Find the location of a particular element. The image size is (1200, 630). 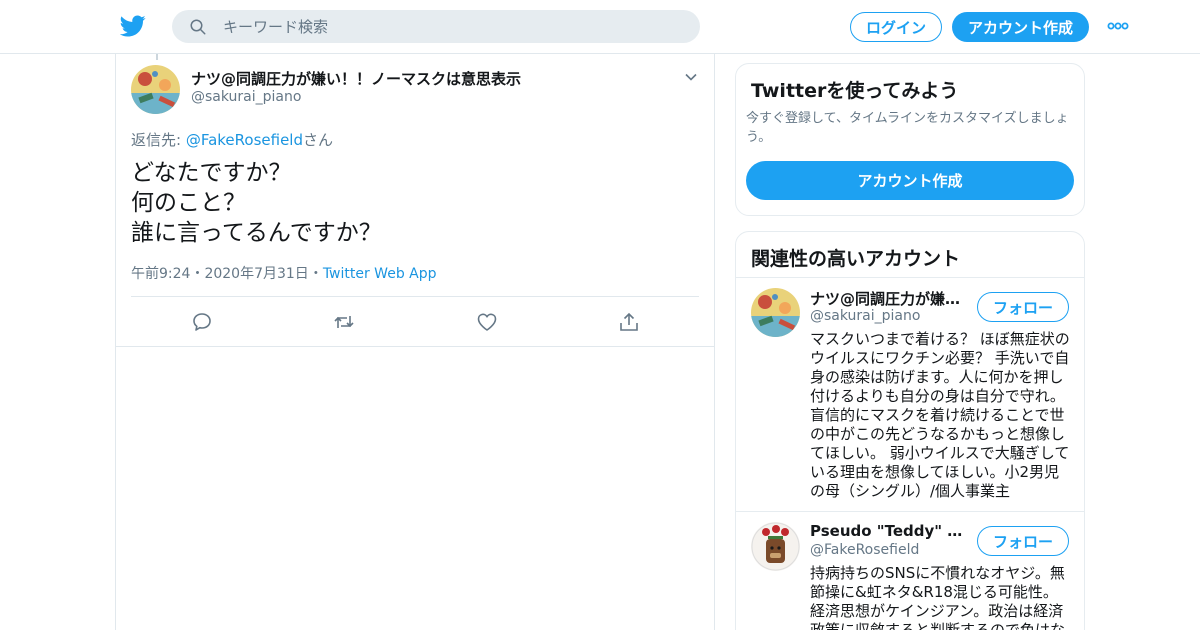

signup-card-title: Twitterを使ってみよう is located at coordinates (855, 91).